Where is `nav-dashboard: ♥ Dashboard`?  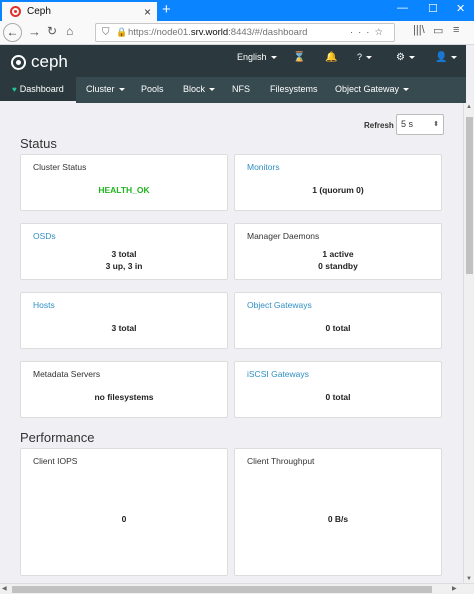
nav-dashboard: ♥ Dashboard is located at coordinates (38, 90).